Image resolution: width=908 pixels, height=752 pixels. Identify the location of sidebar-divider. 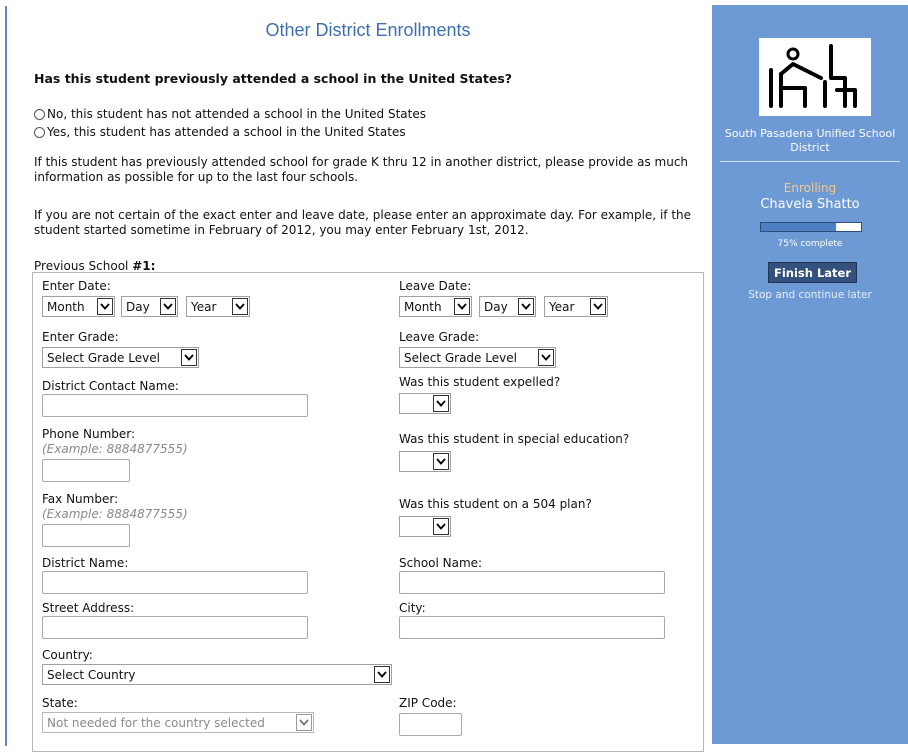
(810, 161).